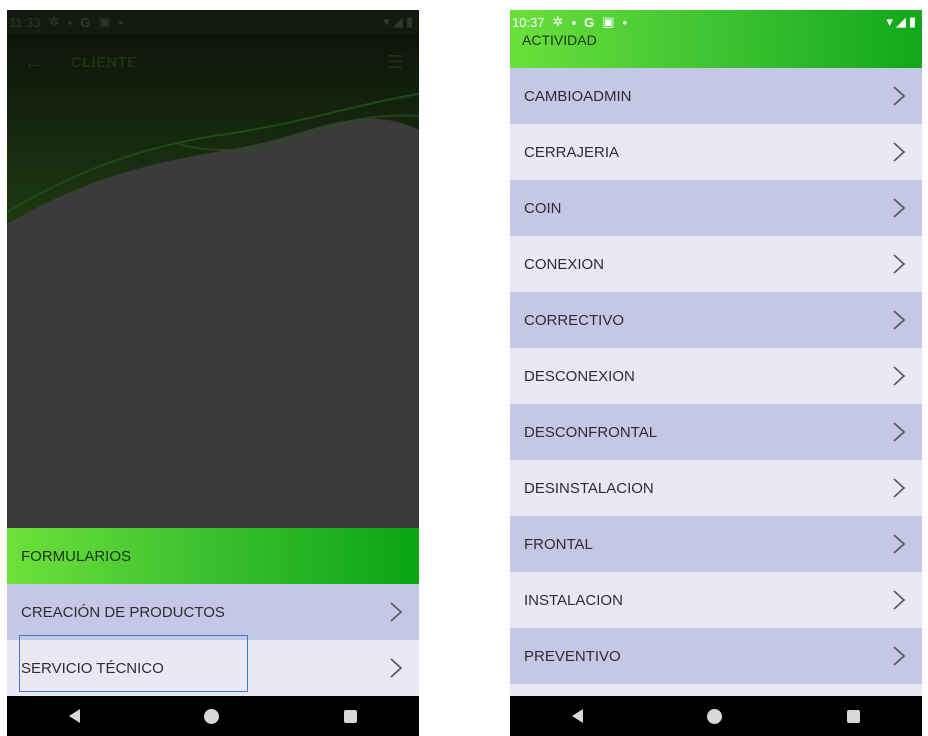 Image resolution: width=928 pixels, height=736 pixels. What do you see at coordinates (573, 600) in the screenshot?
I see `list-item-label: INSTALACION` at bounding box center [573, 600].